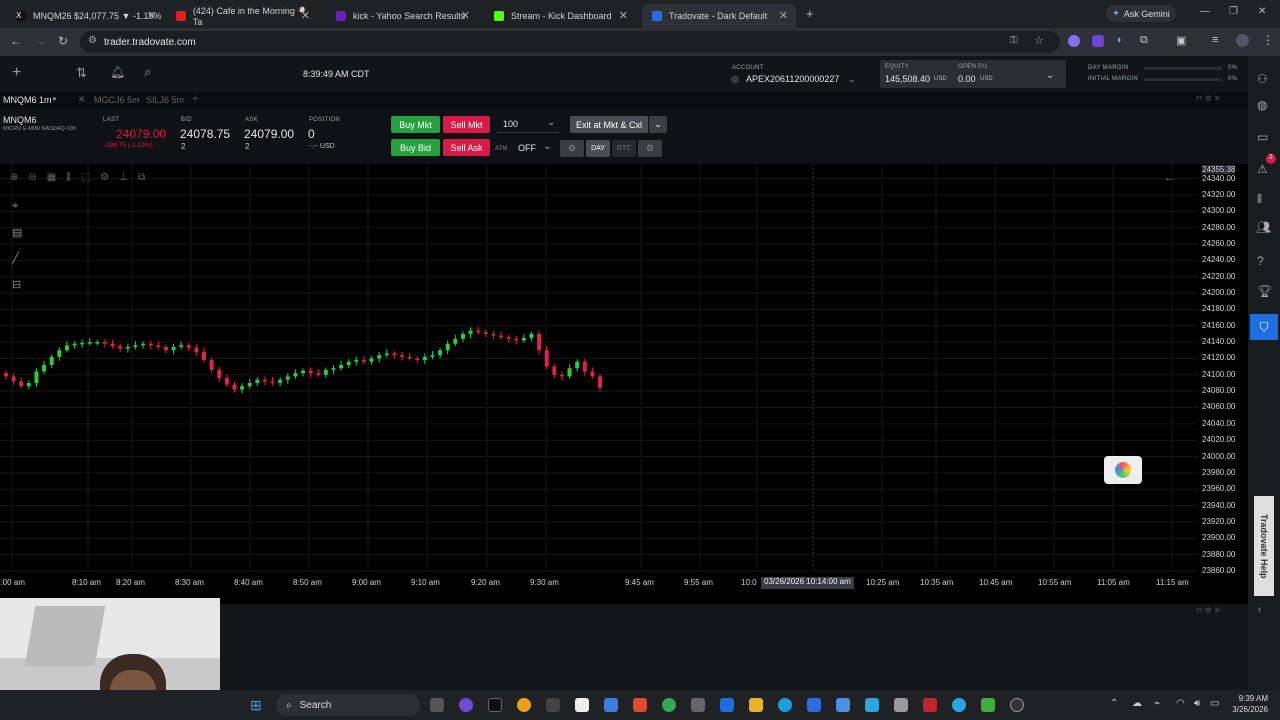 The height and width of the screenshot is (720, 1280). Describe the element at coordinates (1208, 610) in the screenshot. I see `panel-controls-icon: ⊓ ⚙ ✕` at that location.